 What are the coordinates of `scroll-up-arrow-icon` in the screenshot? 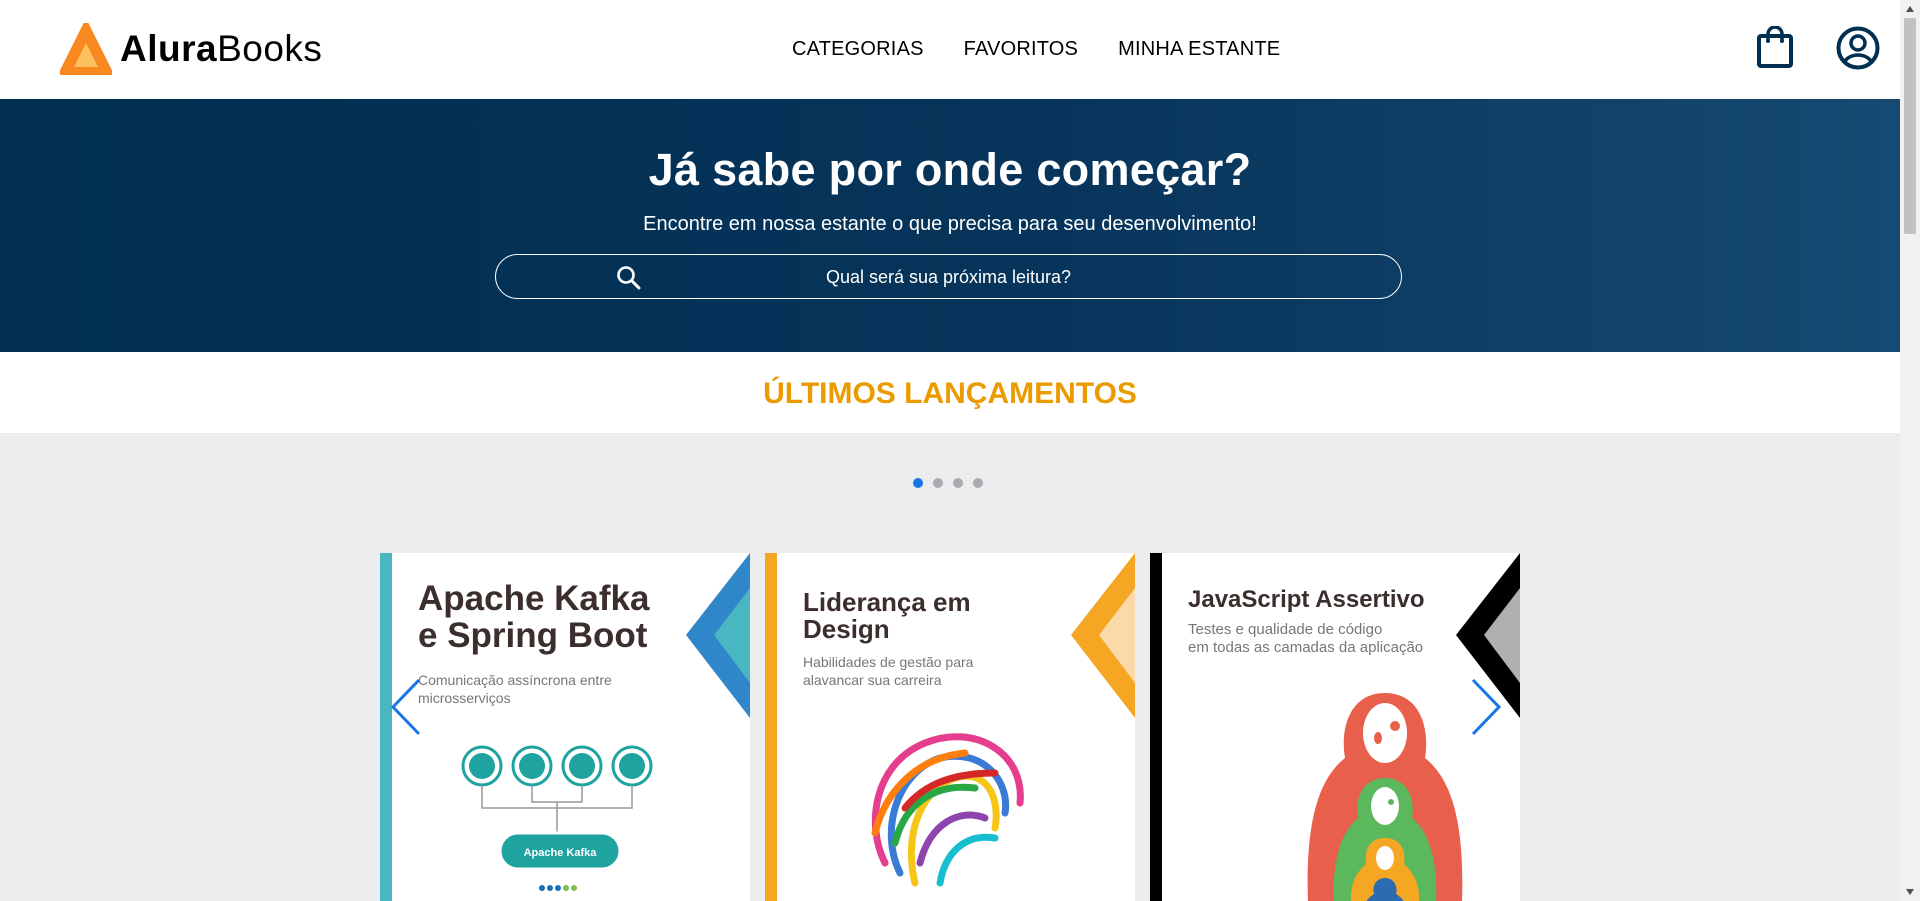 It's located at (1910, 9).